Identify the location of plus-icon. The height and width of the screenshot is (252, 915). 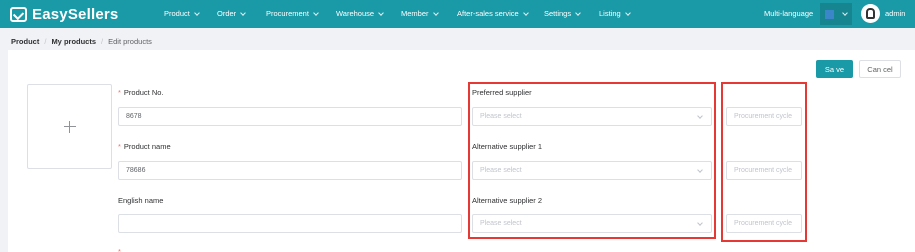
(69, 126).